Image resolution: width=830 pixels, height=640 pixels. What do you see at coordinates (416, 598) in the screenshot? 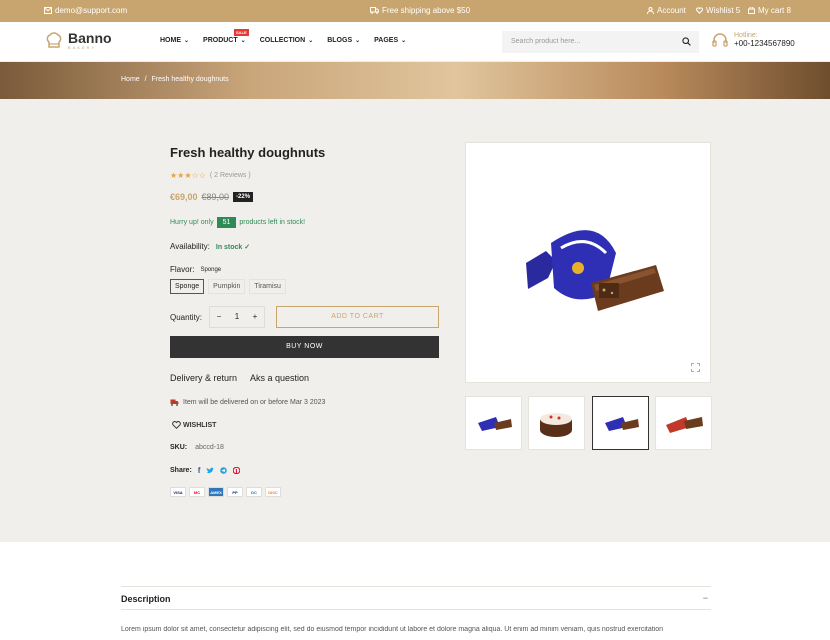
I see `description-header: Description −` at bounding box center [416, 598].